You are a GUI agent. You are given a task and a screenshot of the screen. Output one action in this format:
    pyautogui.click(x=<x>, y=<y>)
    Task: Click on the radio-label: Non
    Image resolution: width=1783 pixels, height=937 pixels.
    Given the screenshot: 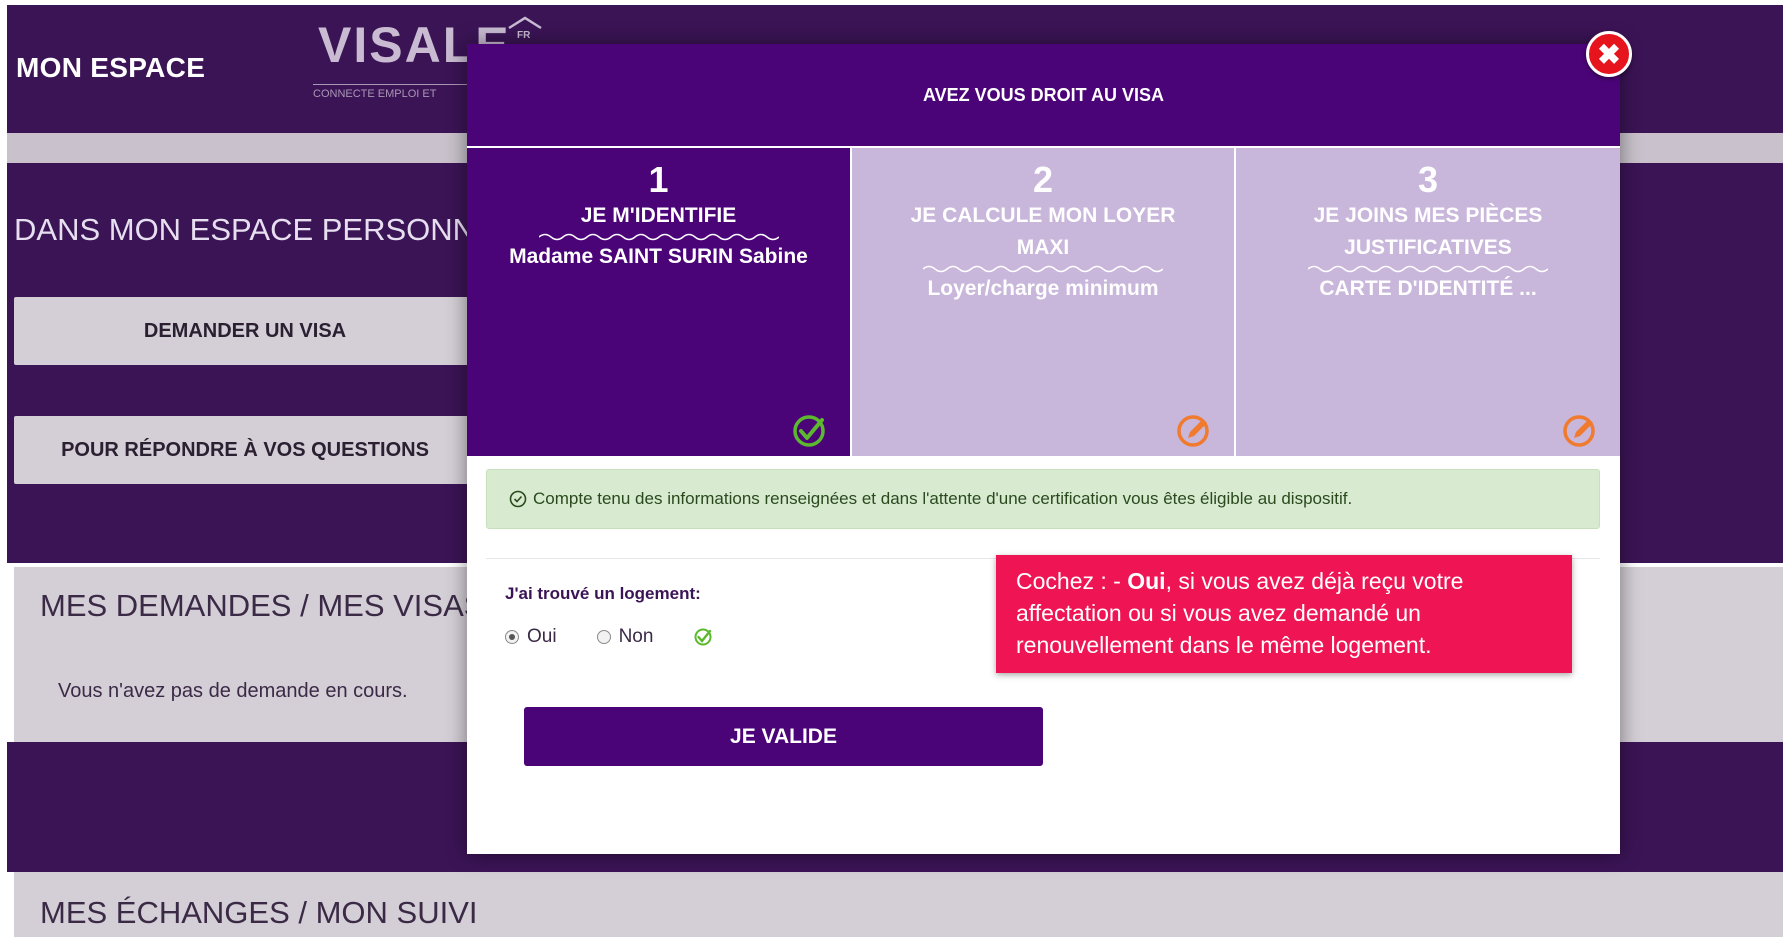 What is the action you would take?
    pyautogui.click(x=636, y=636)
    